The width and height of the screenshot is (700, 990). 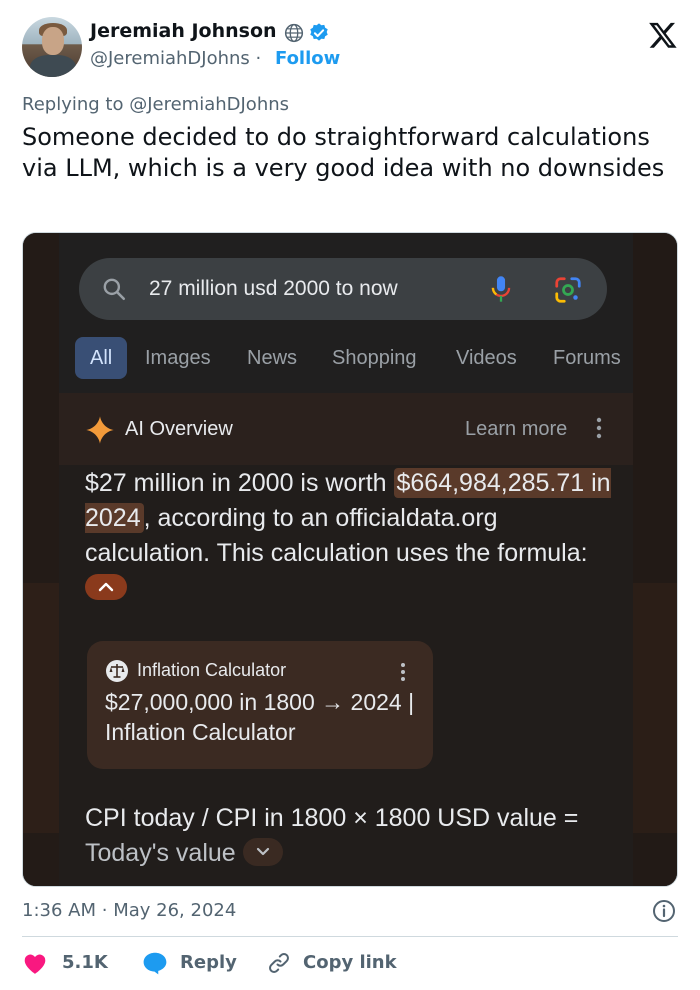 What do you see at coordinates (587, 358) in the screenshot?
I see `tab-forums: Forums` at bounding box center [587, 358].